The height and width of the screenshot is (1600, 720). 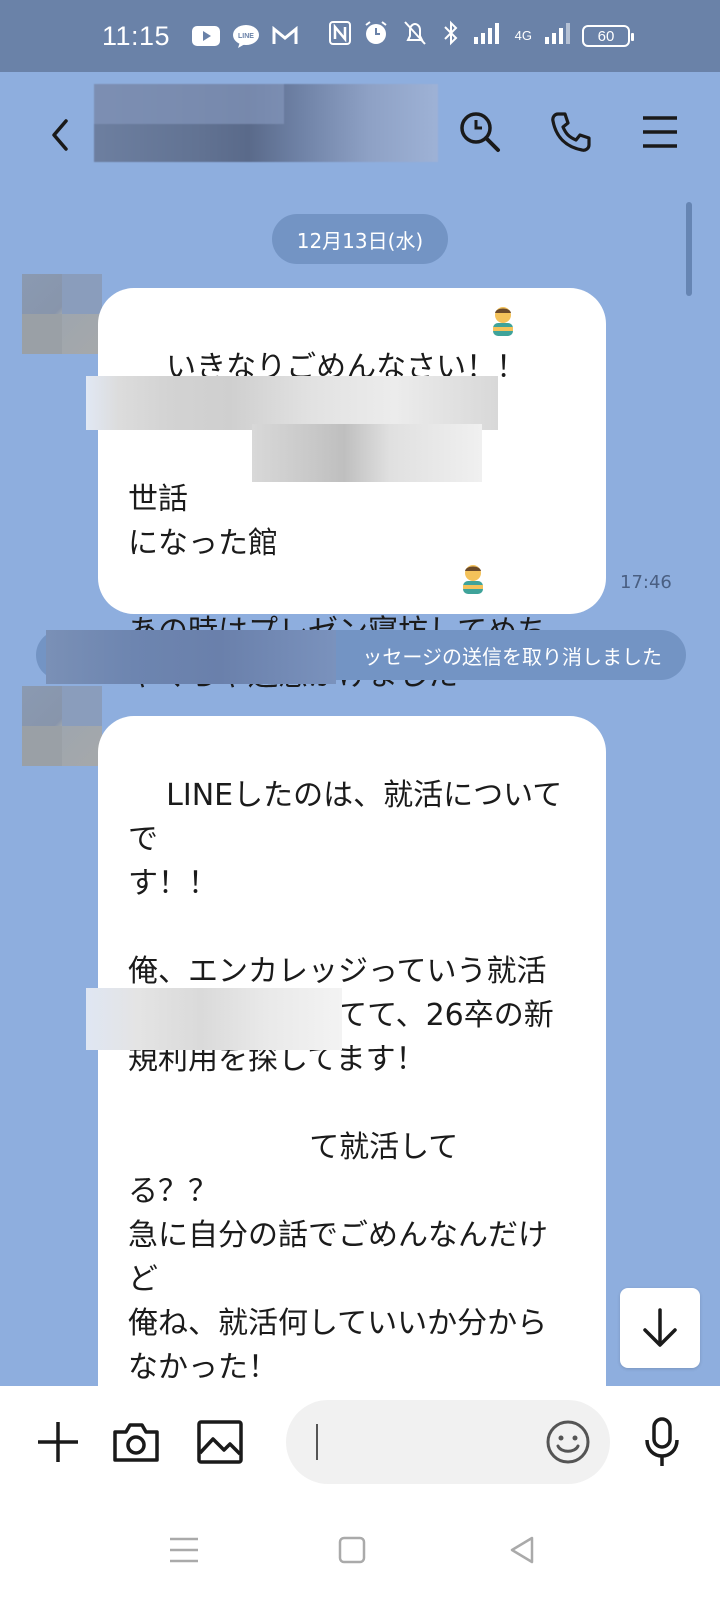 I want to click on search-icon, so click(x=480, y=132).